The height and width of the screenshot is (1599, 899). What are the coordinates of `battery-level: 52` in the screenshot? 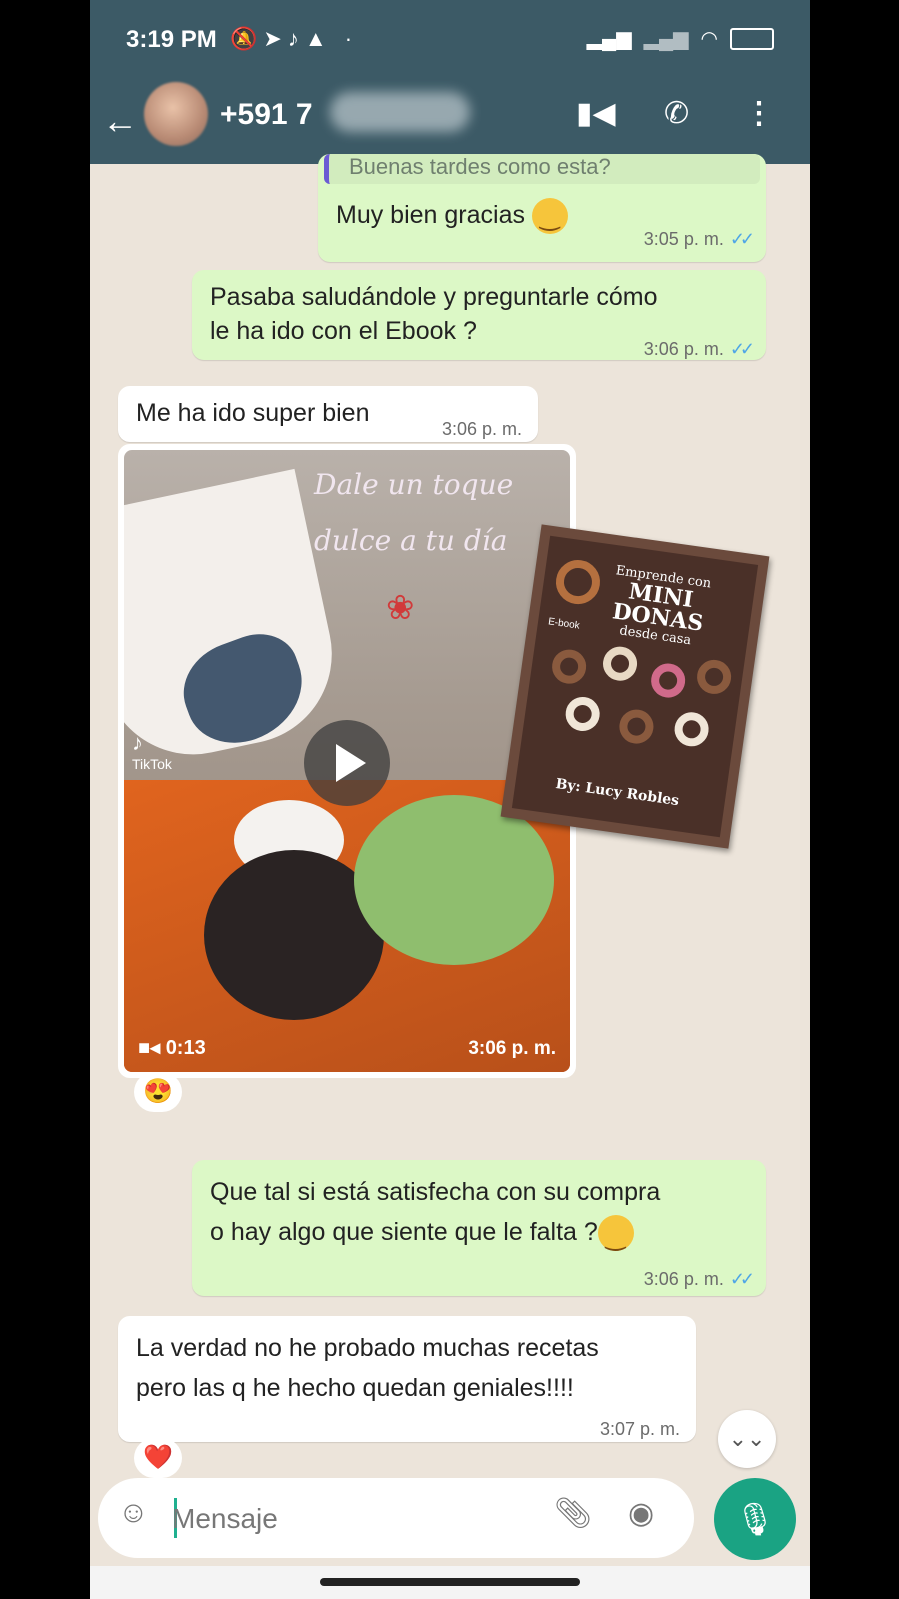 It's located at (752, 38).